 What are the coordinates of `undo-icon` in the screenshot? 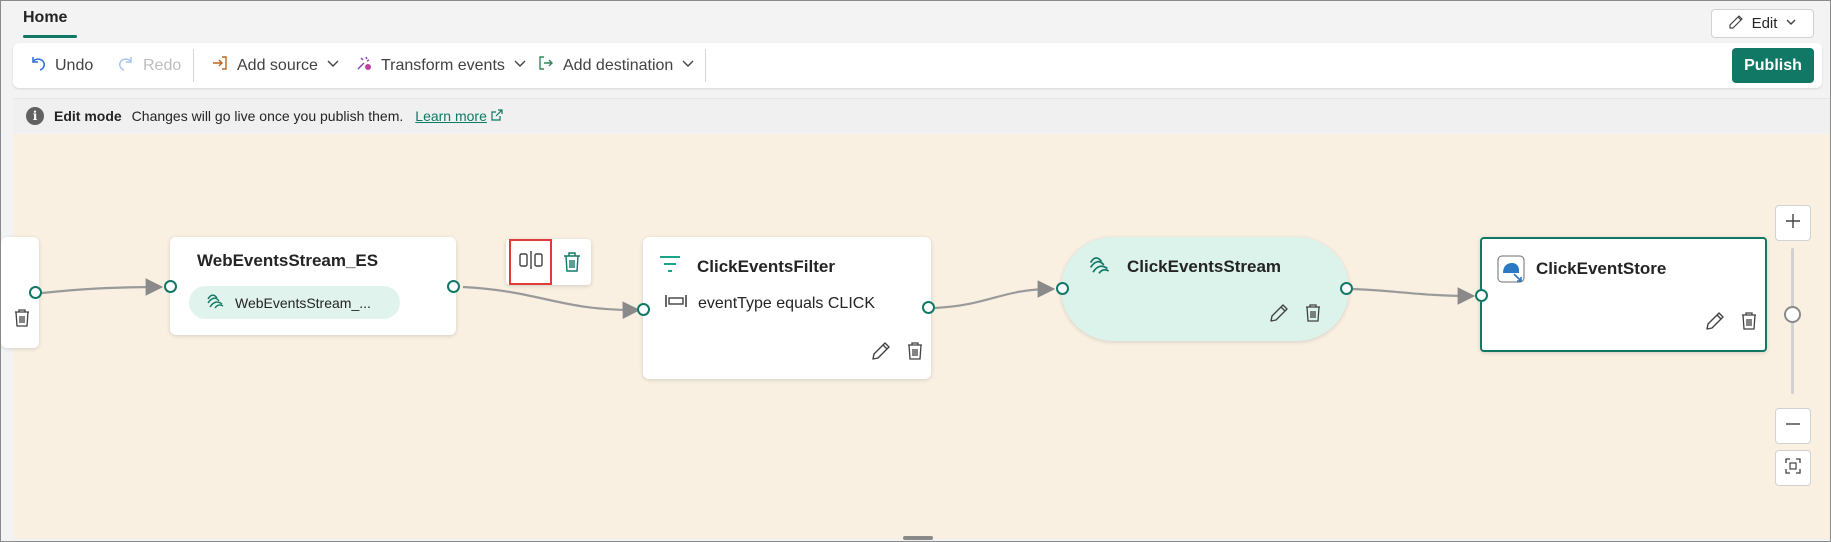 It's located at (38, 65).